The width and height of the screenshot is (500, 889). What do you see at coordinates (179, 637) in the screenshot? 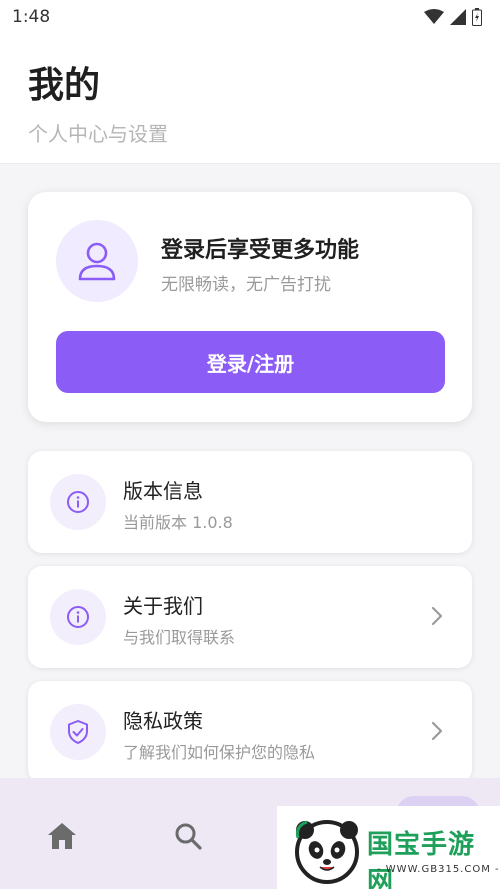
I see `menu-item-subtitle: 与我们取得联系` at bounding box center [179, 637].